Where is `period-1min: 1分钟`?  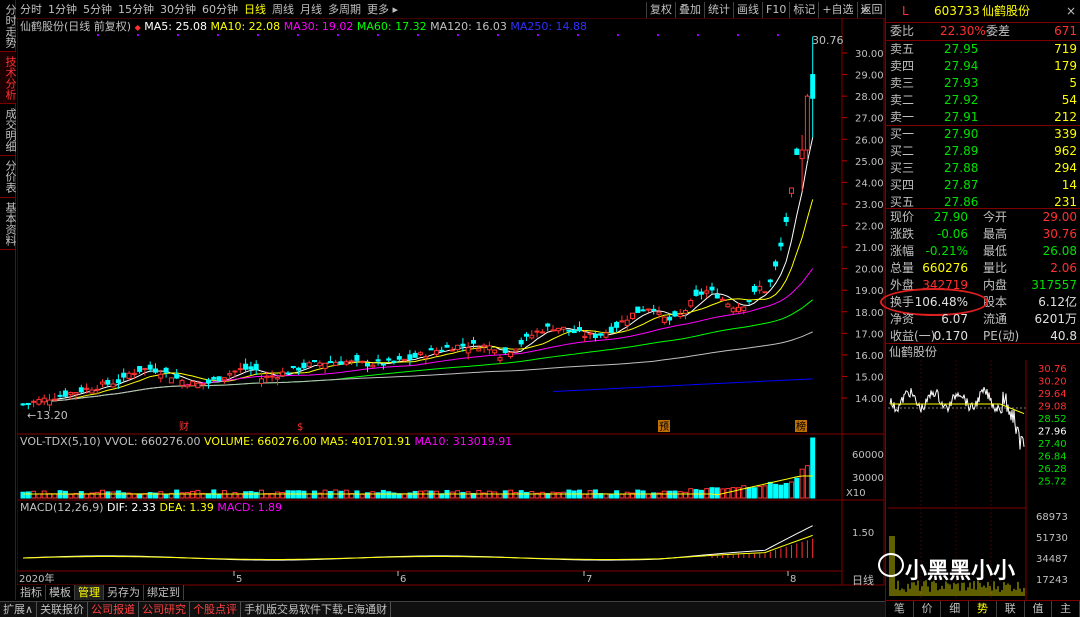 period-1min: 1分钟 is located at coordinates (62, 10).